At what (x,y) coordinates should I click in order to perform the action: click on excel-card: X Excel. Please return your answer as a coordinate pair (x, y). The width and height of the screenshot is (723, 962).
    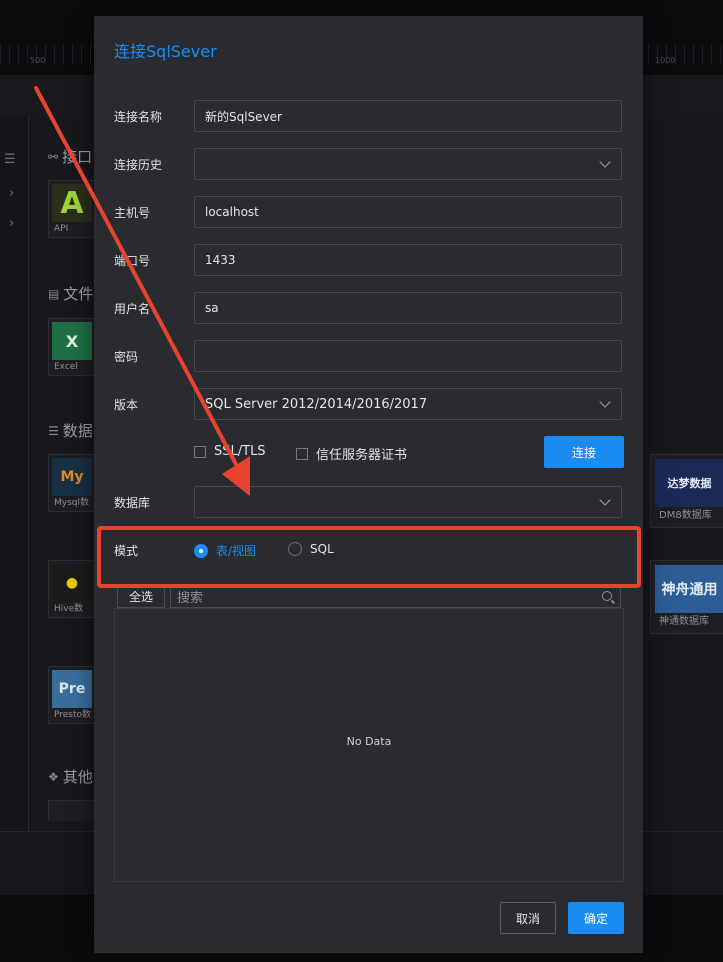
    Looking at the image, I should click on (72, 347).